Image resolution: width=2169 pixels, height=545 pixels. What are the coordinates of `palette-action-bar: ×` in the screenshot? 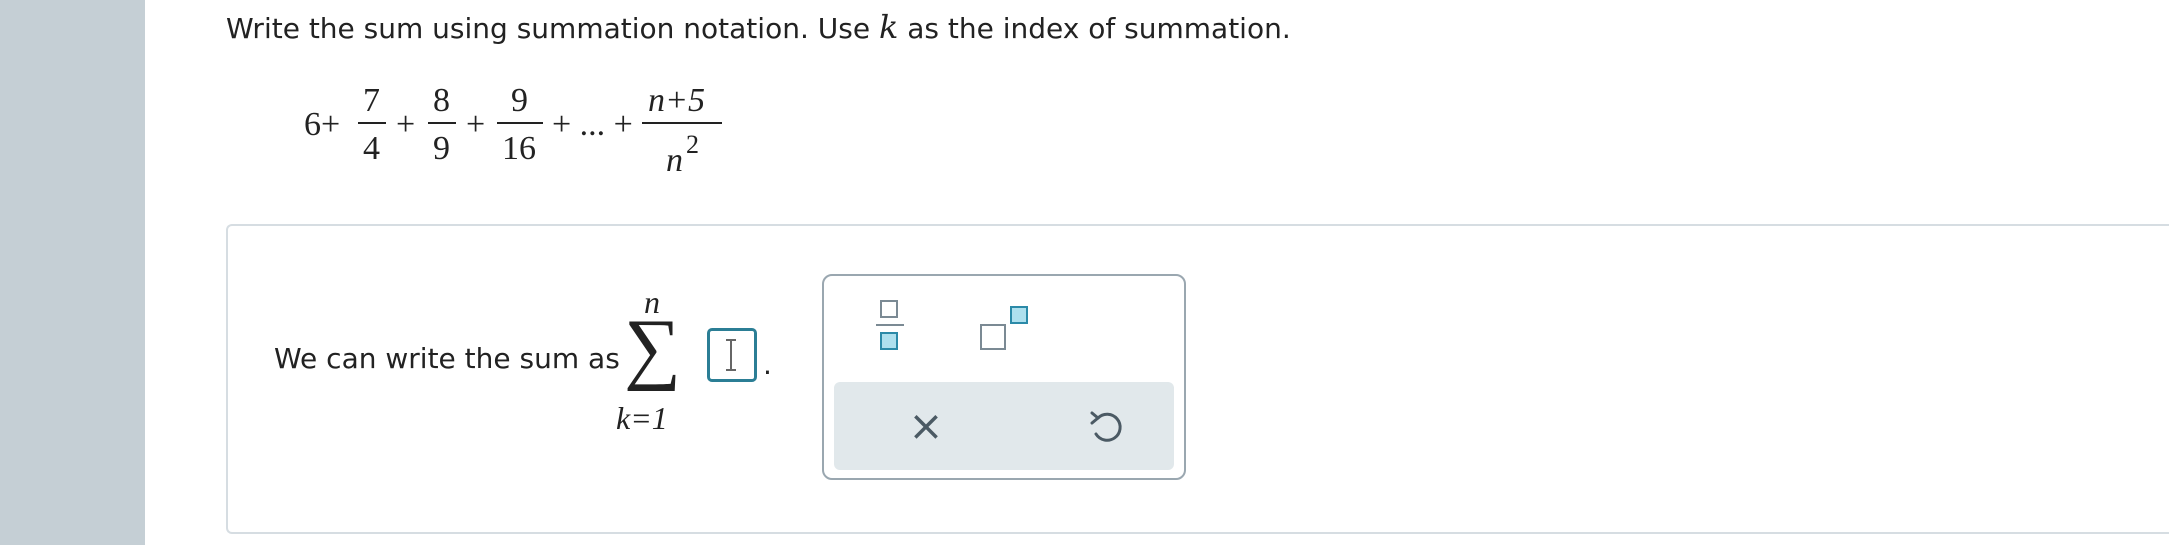 It's located at (1004, 426).